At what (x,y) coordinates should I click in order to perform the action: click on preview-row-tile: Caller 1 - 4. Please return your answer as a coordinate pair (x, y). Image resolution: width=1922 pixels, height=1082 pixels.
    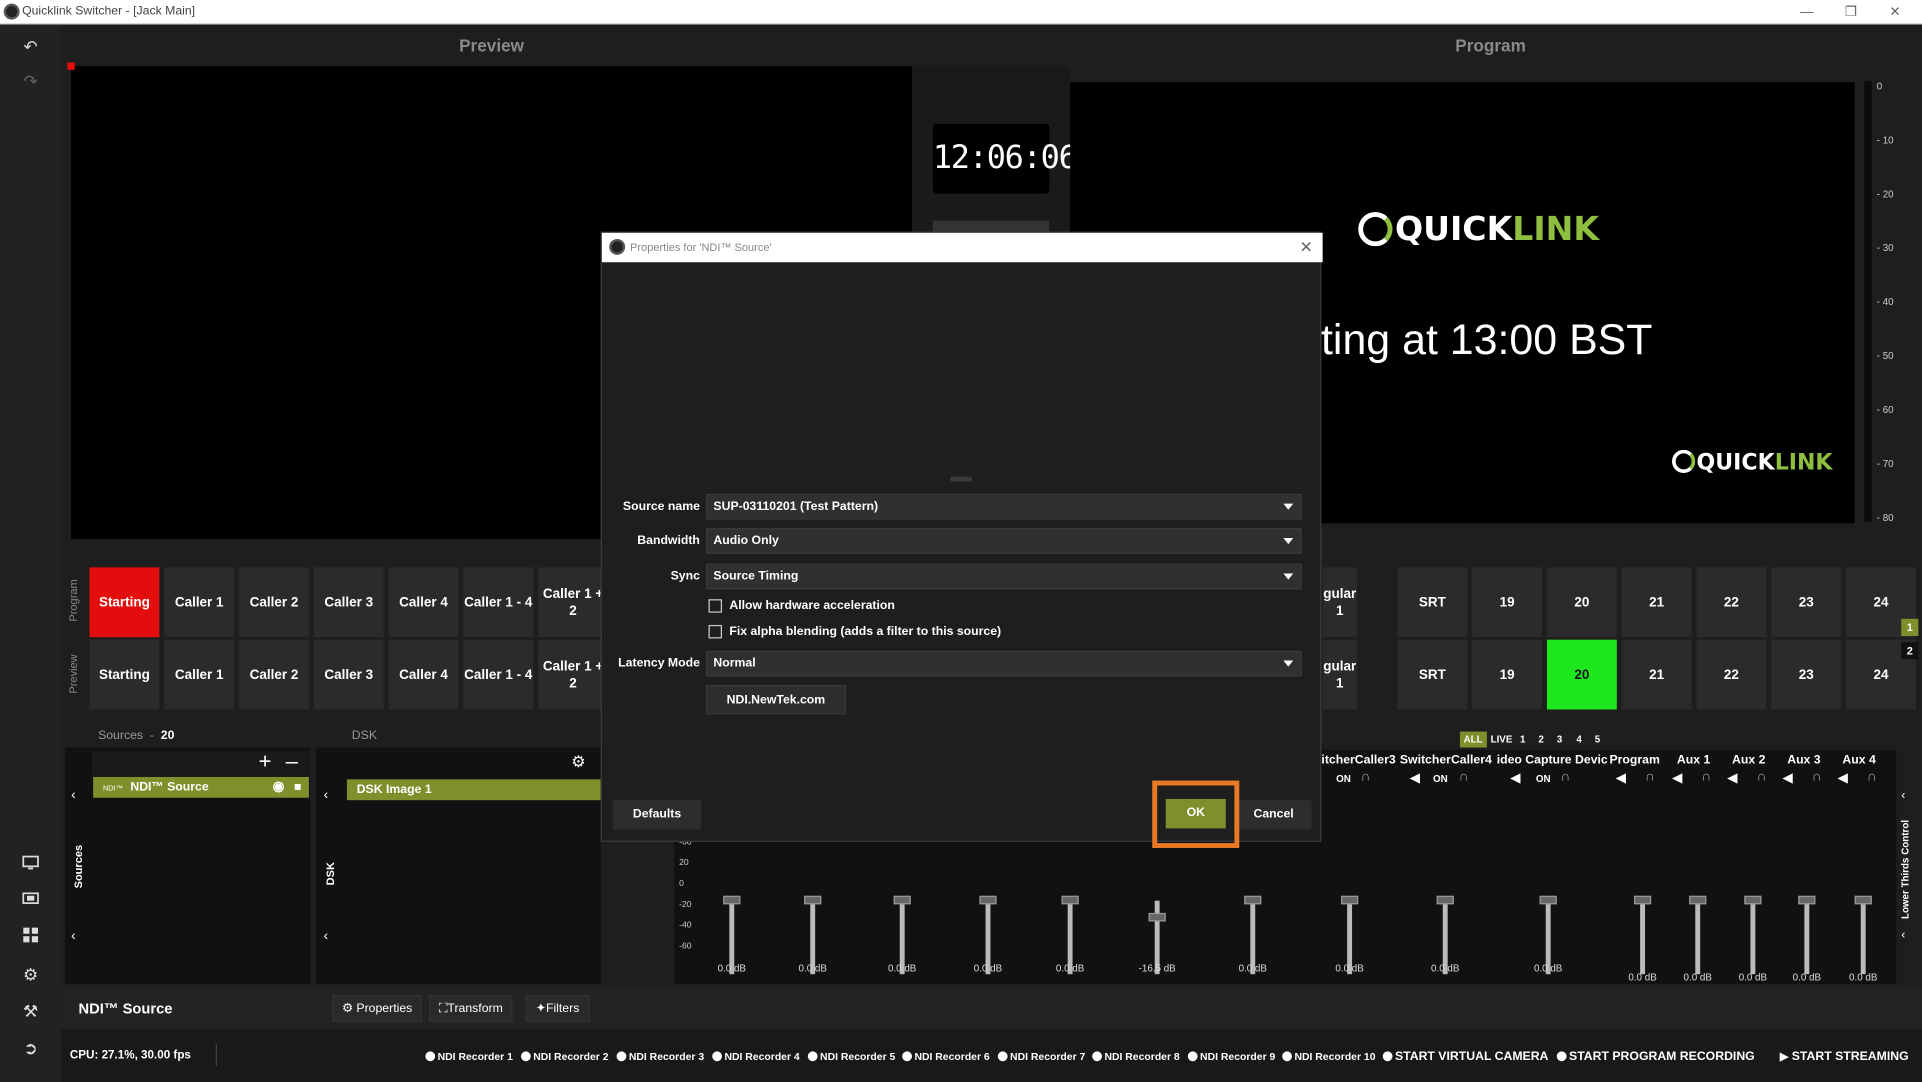
    Looking at the image, I should click on (498, 674).